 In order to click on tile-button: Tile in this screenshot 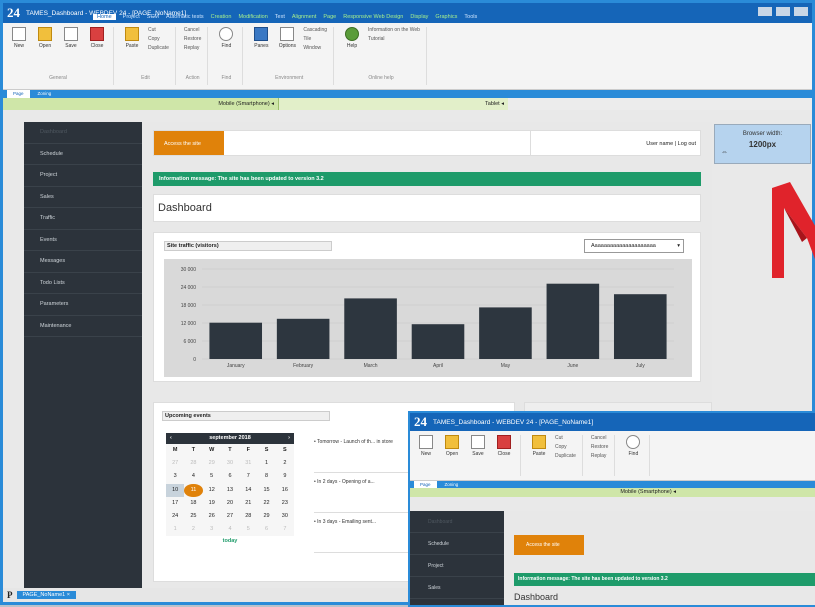, I will do `click(315, 39)`.